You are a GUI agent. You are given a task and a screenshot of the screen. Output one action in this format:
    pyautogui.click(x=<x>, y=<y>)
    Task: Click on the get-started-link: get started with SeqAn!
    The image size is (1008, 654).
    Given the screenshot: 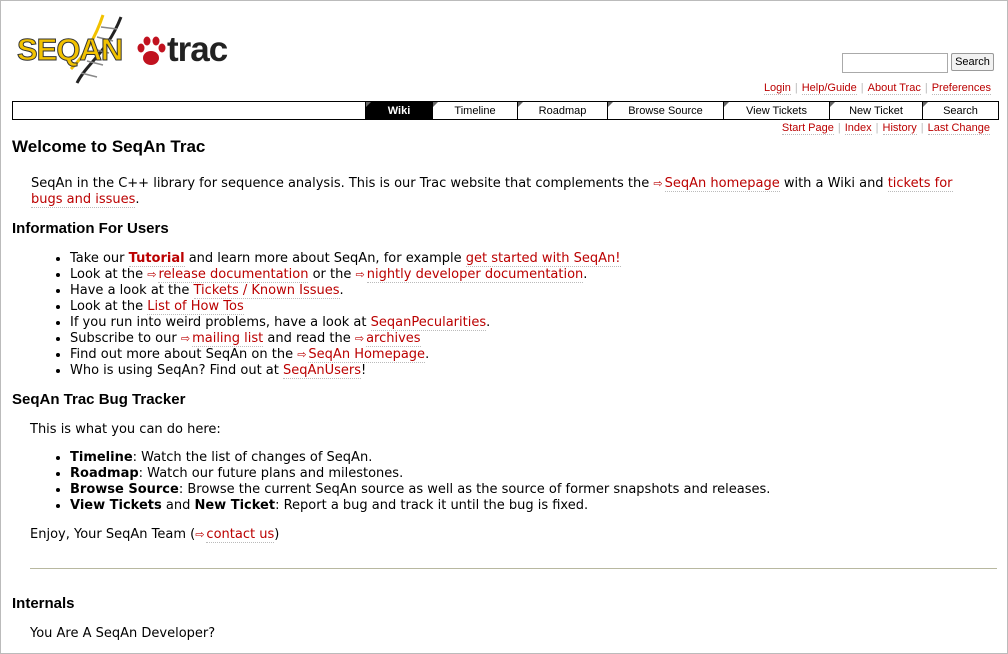 What is the action you would take?
    pyautogui.click(x=543, y=259)
    